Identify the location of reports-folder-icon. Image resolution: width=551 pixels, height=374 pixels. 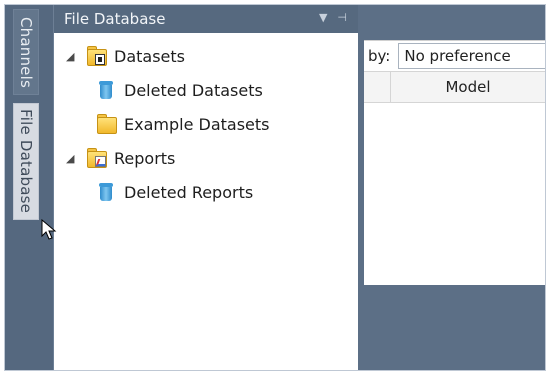
(96, 158).